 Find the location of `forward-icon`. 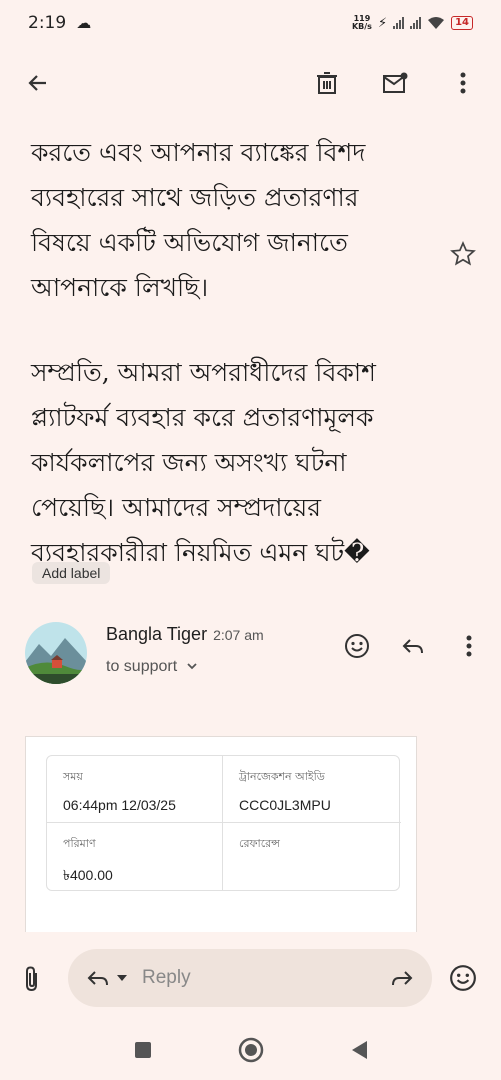

forward-icon is located at coordinates (402, 978).